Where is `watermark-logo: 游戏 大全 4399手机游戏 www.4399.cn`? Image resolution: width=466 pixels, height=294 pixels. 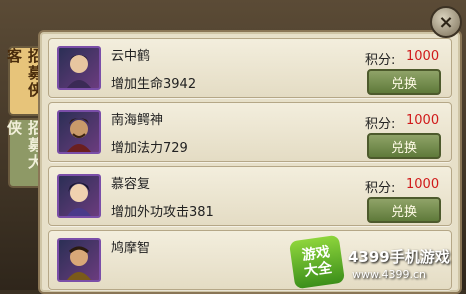 watermark-logo: 游戏 大全 4399手机游戏 www.4399.cn is located at coordinates (375, 262).